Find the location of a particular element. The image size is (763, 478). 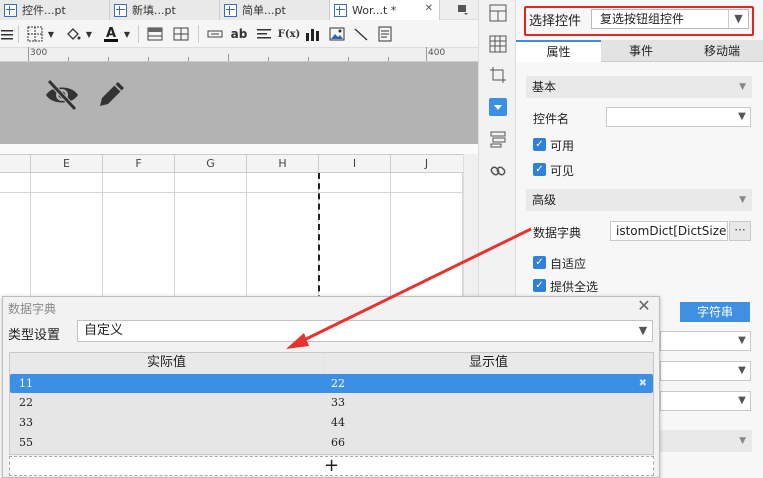

tab-workbook: Wor...t * ✕ is located at coordinates (385, 10).